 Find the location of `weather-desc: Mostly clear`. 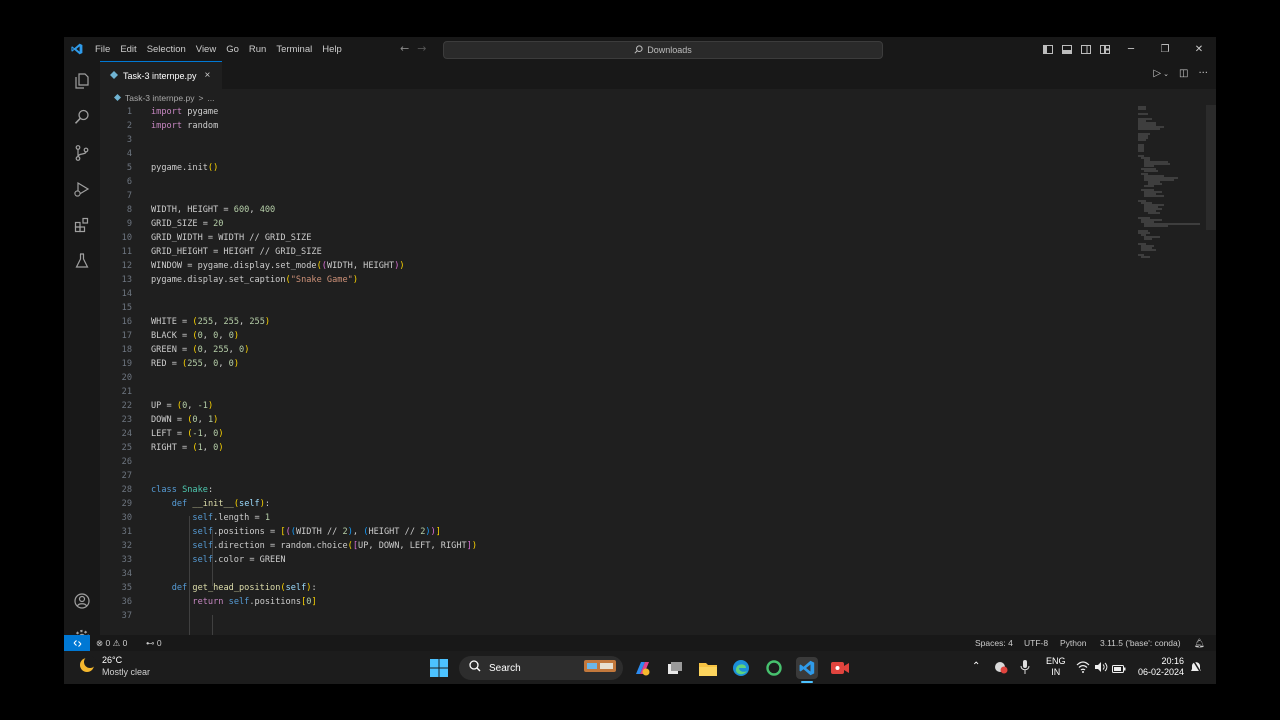

weather-desc: Mostly clear is located at coordinates (126, 672).